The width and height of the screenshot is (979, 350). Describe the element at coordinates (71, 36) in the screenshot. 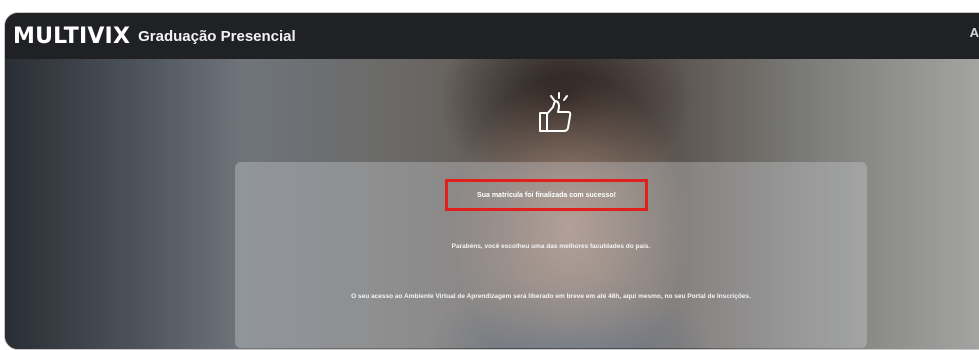

I see `brand-logo: MULTIVIX` at that location.